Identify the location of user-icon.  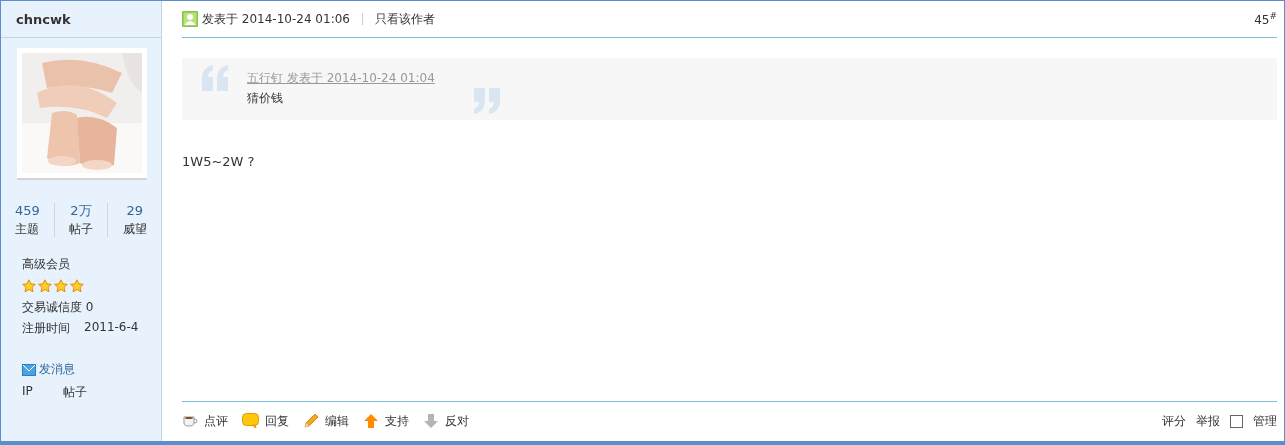
(190, 19).